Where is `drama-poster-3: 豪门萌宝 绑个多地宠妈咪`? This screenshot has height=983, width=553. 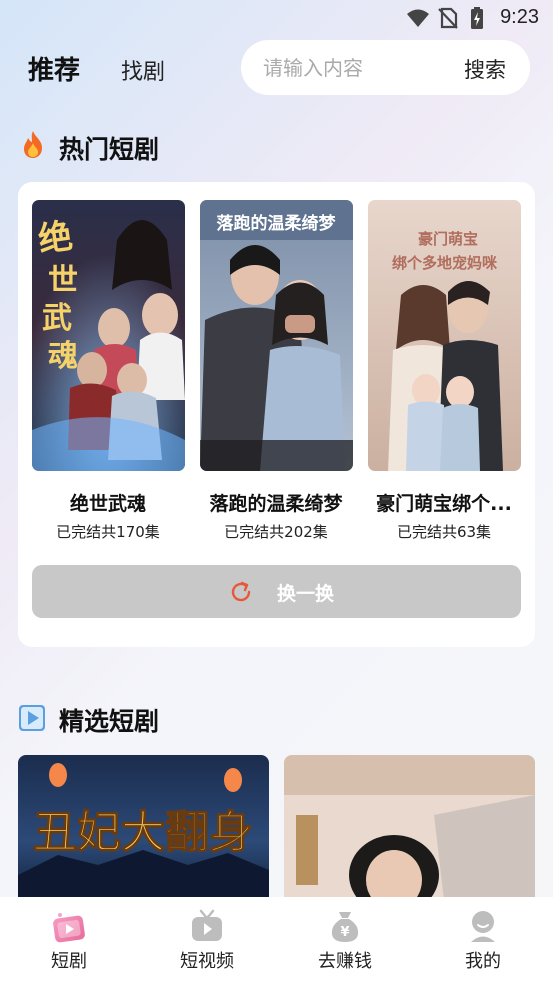
drama-poster-3: 豪门萌宝 绑个多地宠妈咪 is located at coordinates (444, 335).